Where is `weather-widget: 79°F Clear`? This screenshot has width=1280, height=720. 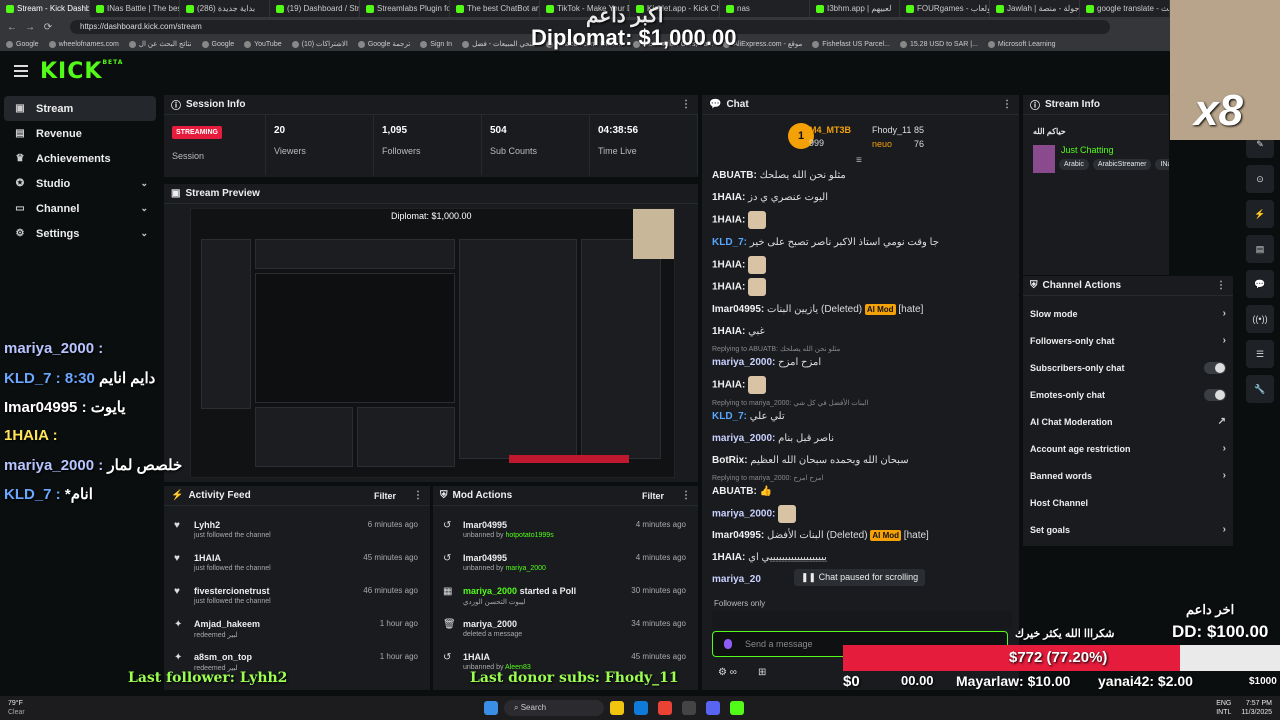
weather-widget: 79°F Clear is located at coordinates (45, 708).